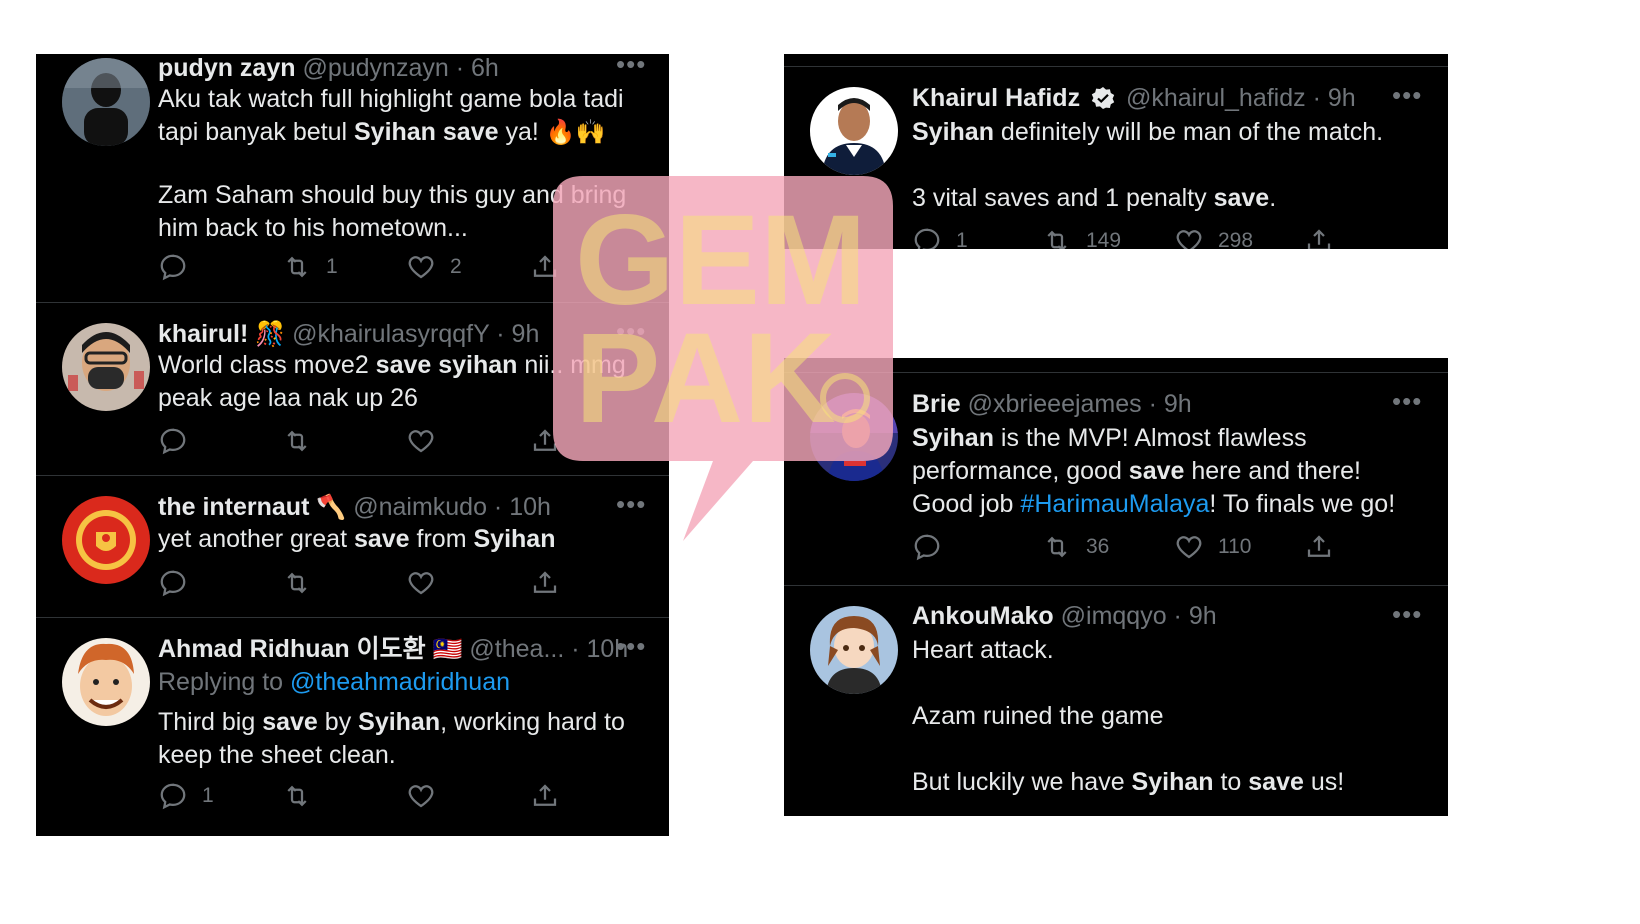  I want to click on tweet-header: Khairul Hafidz @khairul_hafidz · 9h, so click(1134, 100).